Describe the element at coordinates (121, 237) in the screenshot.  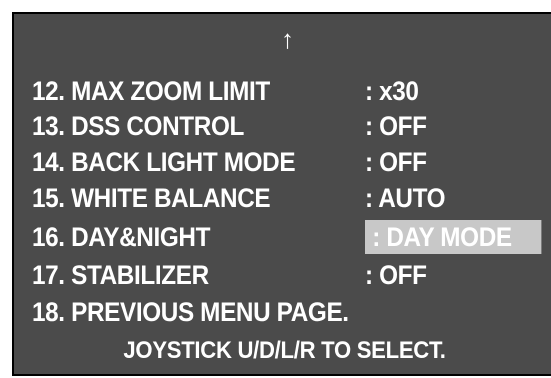
I see `menu-item-label: 16. DAY&NIGHT` at that location.